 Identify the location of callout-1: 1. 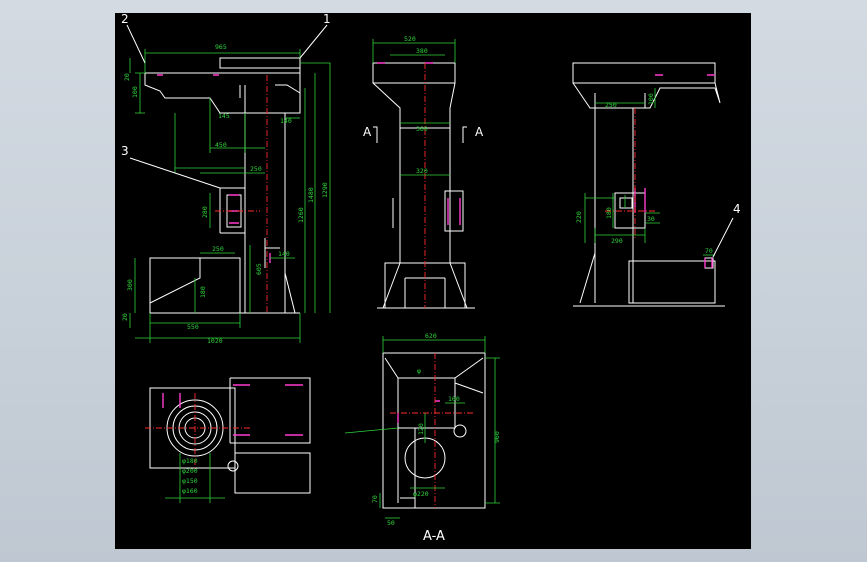
(327, 19).